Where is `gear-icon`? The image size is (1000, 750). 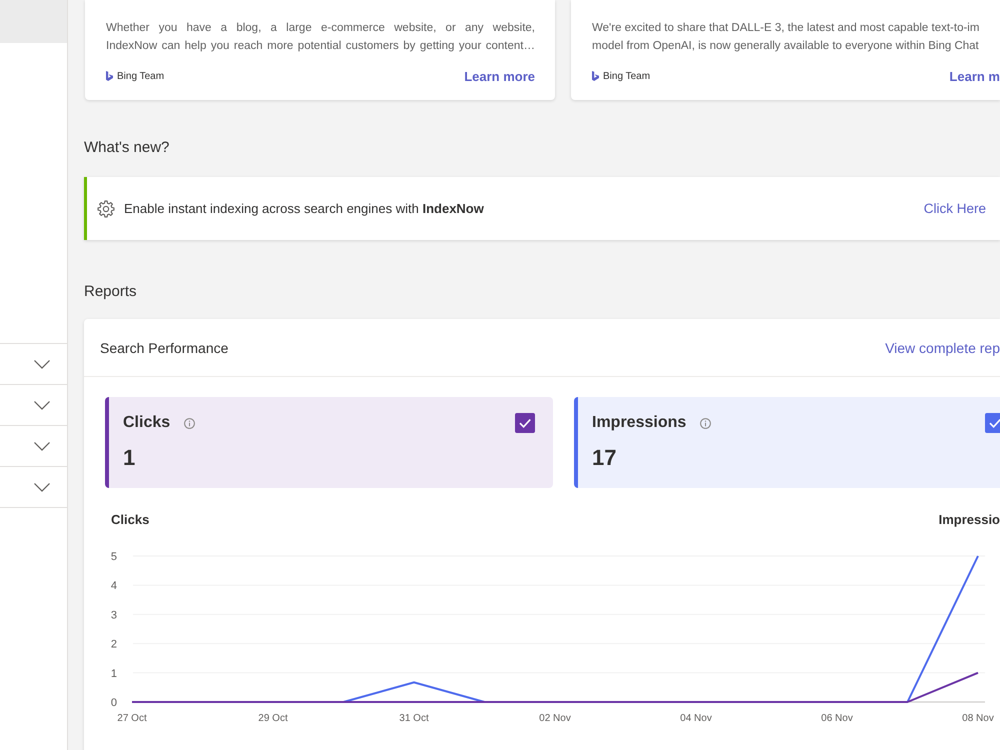 gear-icon is located at coordinates (106, 209).